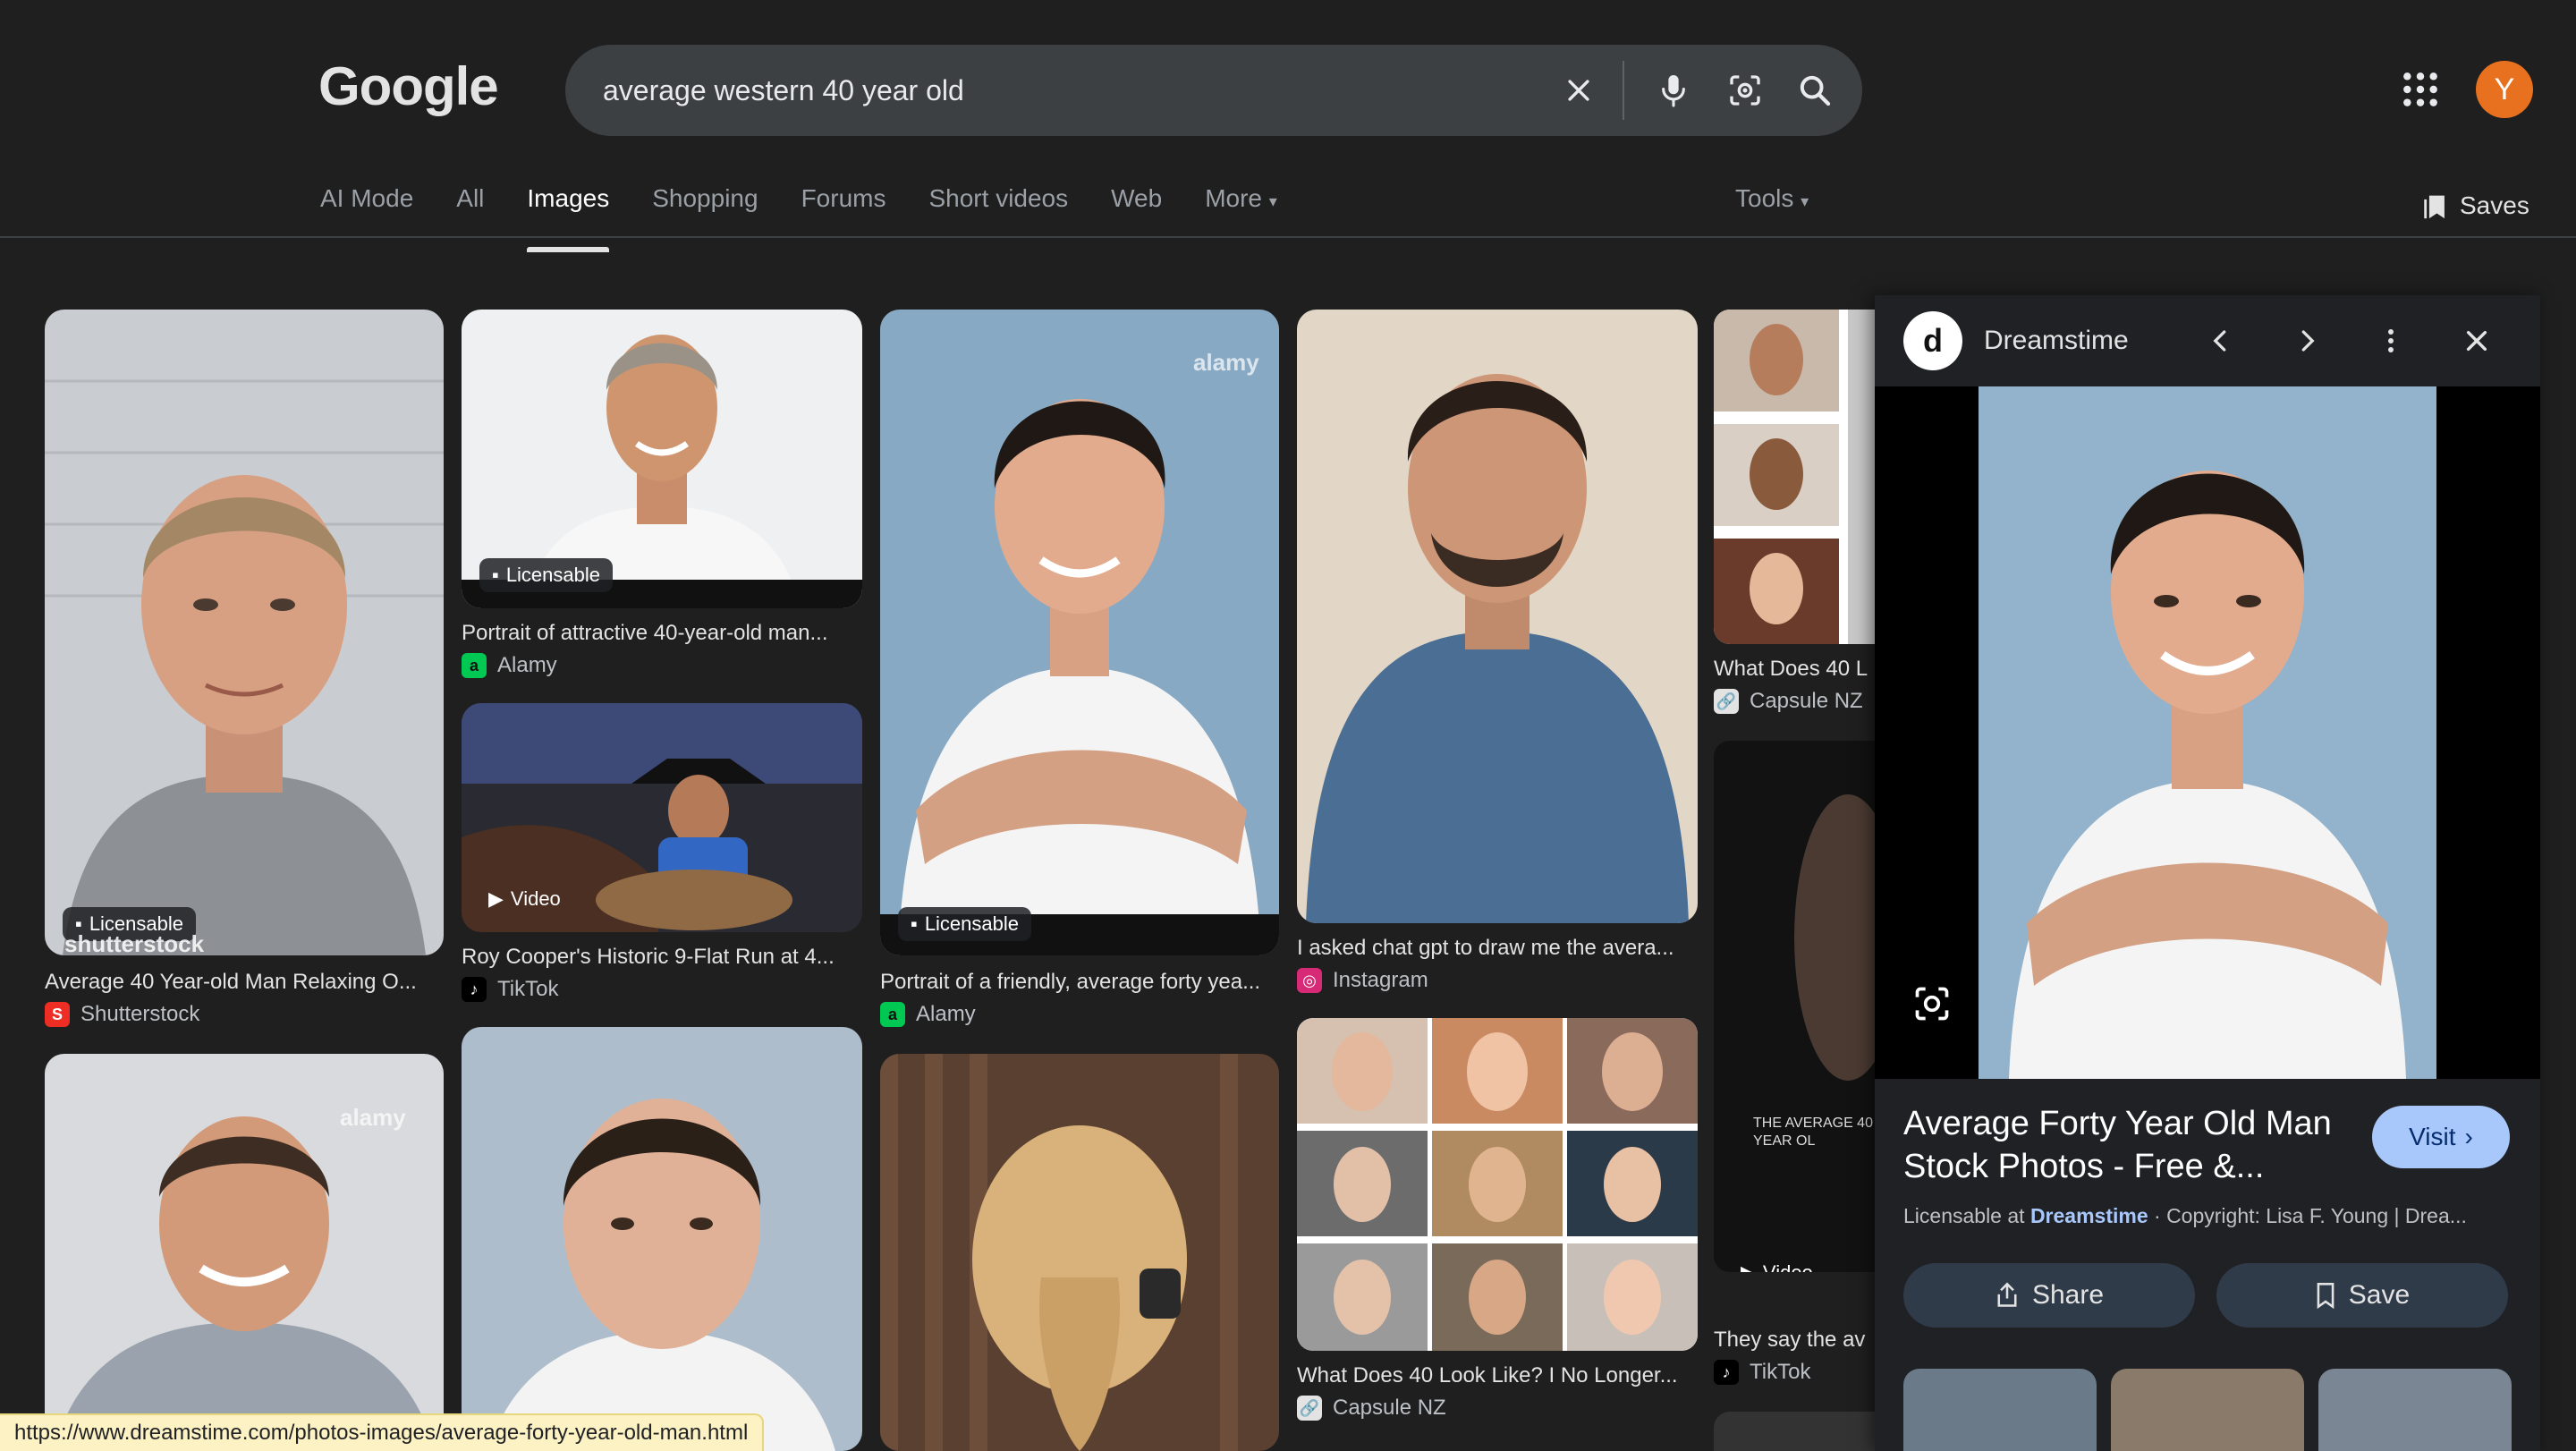 The height and width of the screenshot is (1451, 2576). Describe the element at coordinates (1932, 1003) in the screenshot. I see `lens-search-icon` at that location.